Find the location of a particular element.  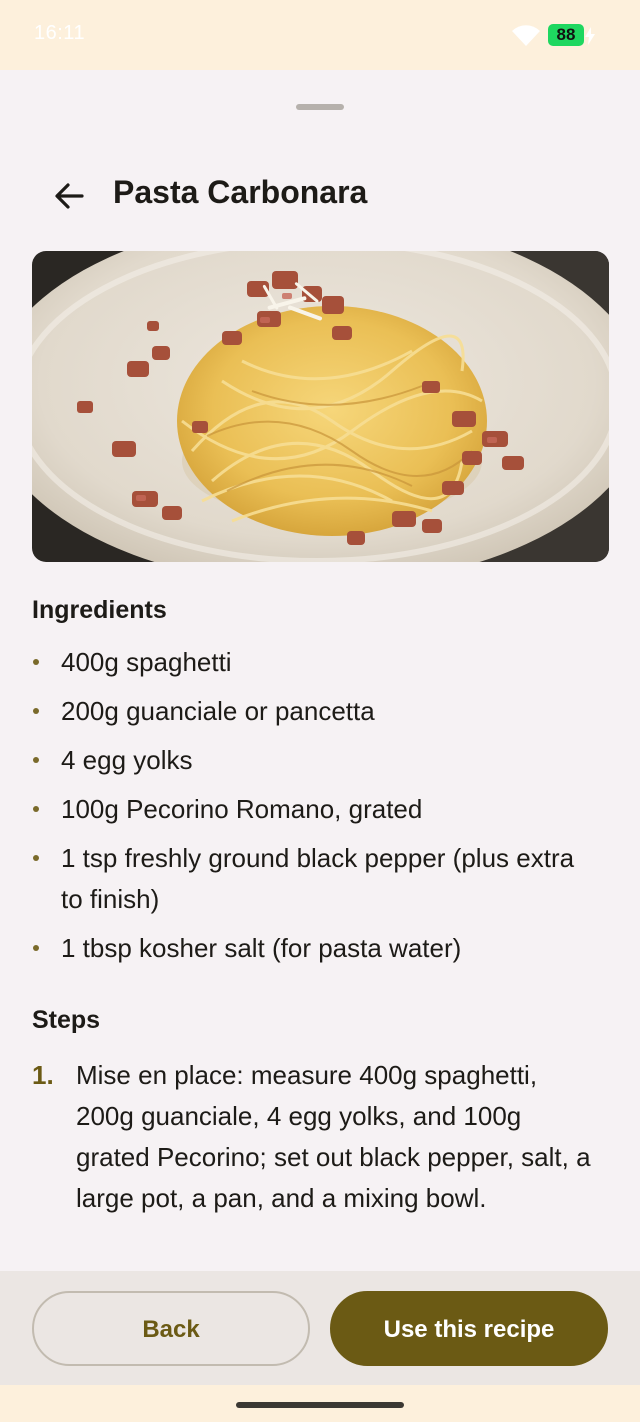

ingredients-heading: Ingredients is located at coordinates (99, 610).